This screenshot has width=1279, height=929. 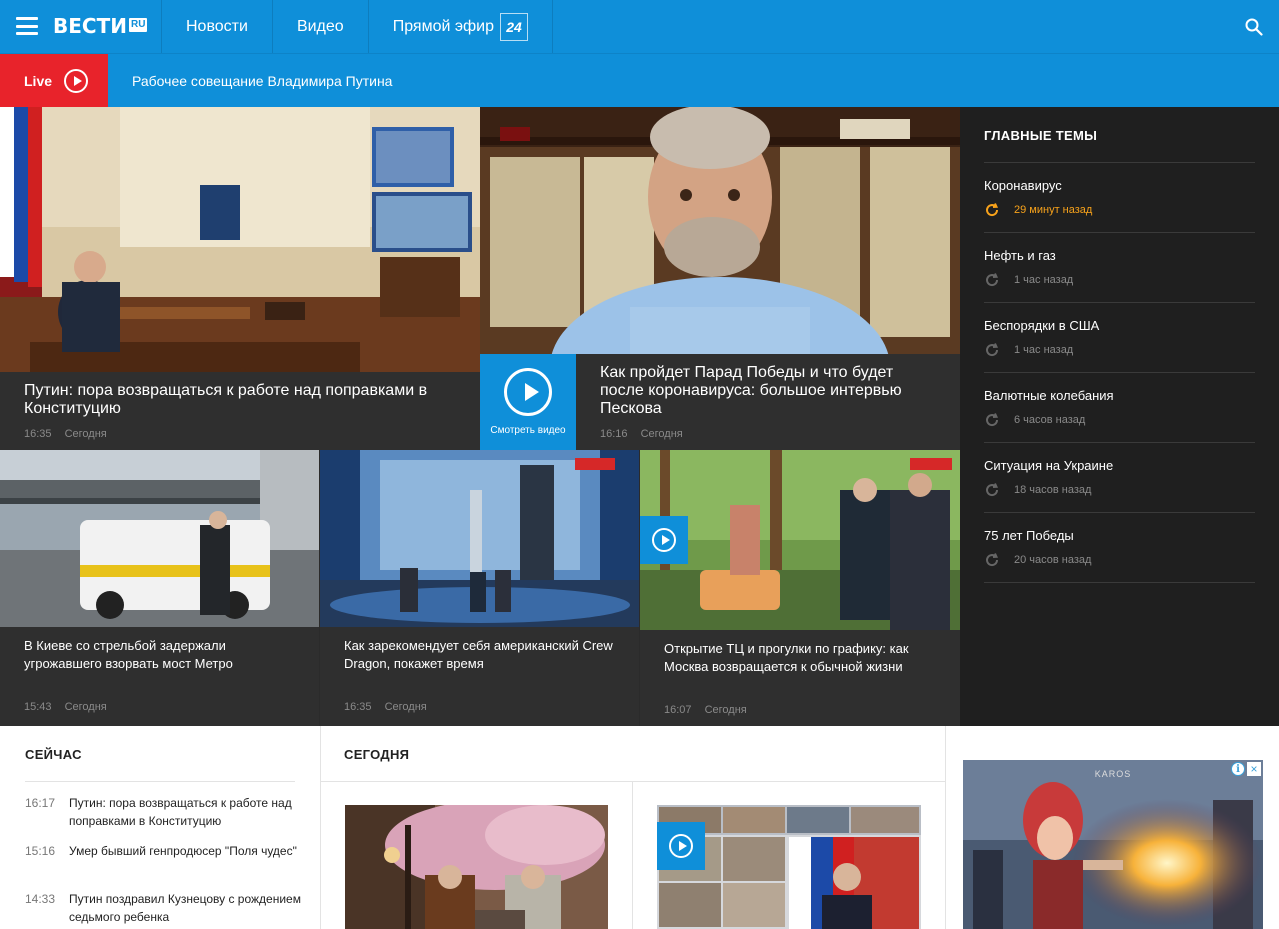 I want to click on topic-name: 75 лет Победы, so click(x=1029, y=535).